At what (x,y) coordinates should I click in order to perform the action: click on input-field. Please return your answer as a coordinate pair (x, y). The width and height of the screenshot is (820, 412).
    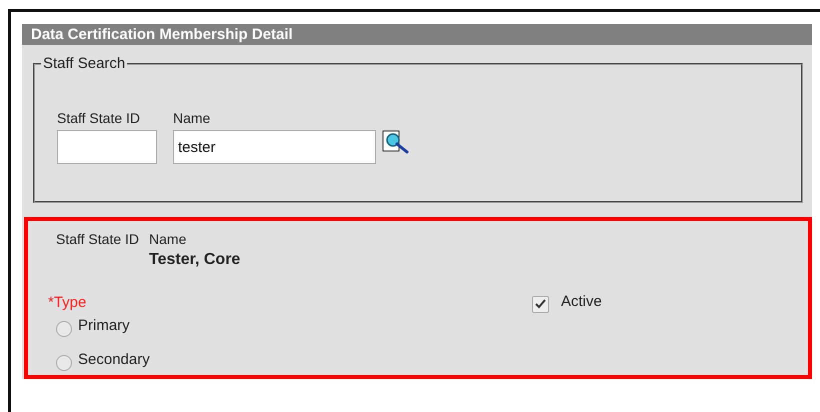
    Looking at the image, I should click on (107, 147).